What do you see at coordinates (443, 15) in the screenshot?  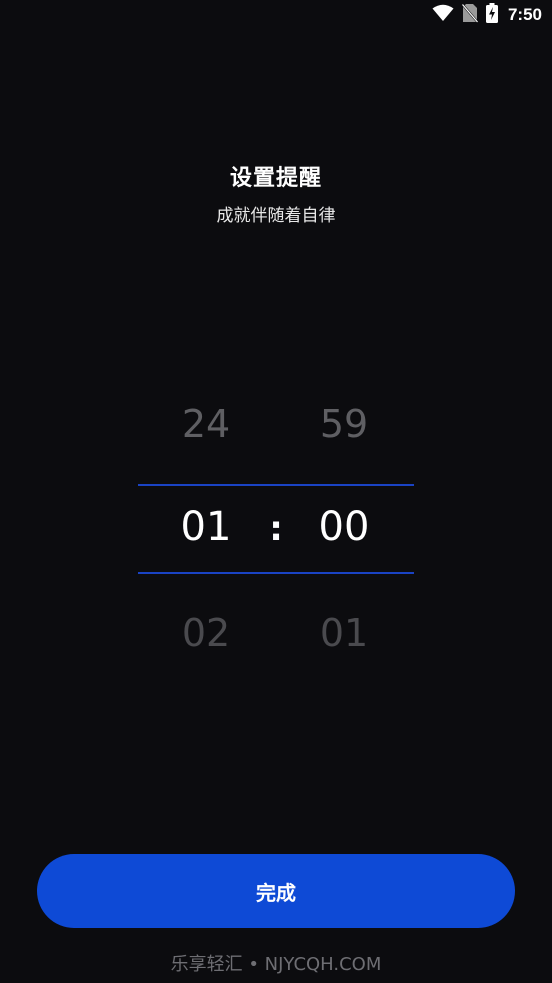 I see `wifi-icon` at bounding box center [443, 15].